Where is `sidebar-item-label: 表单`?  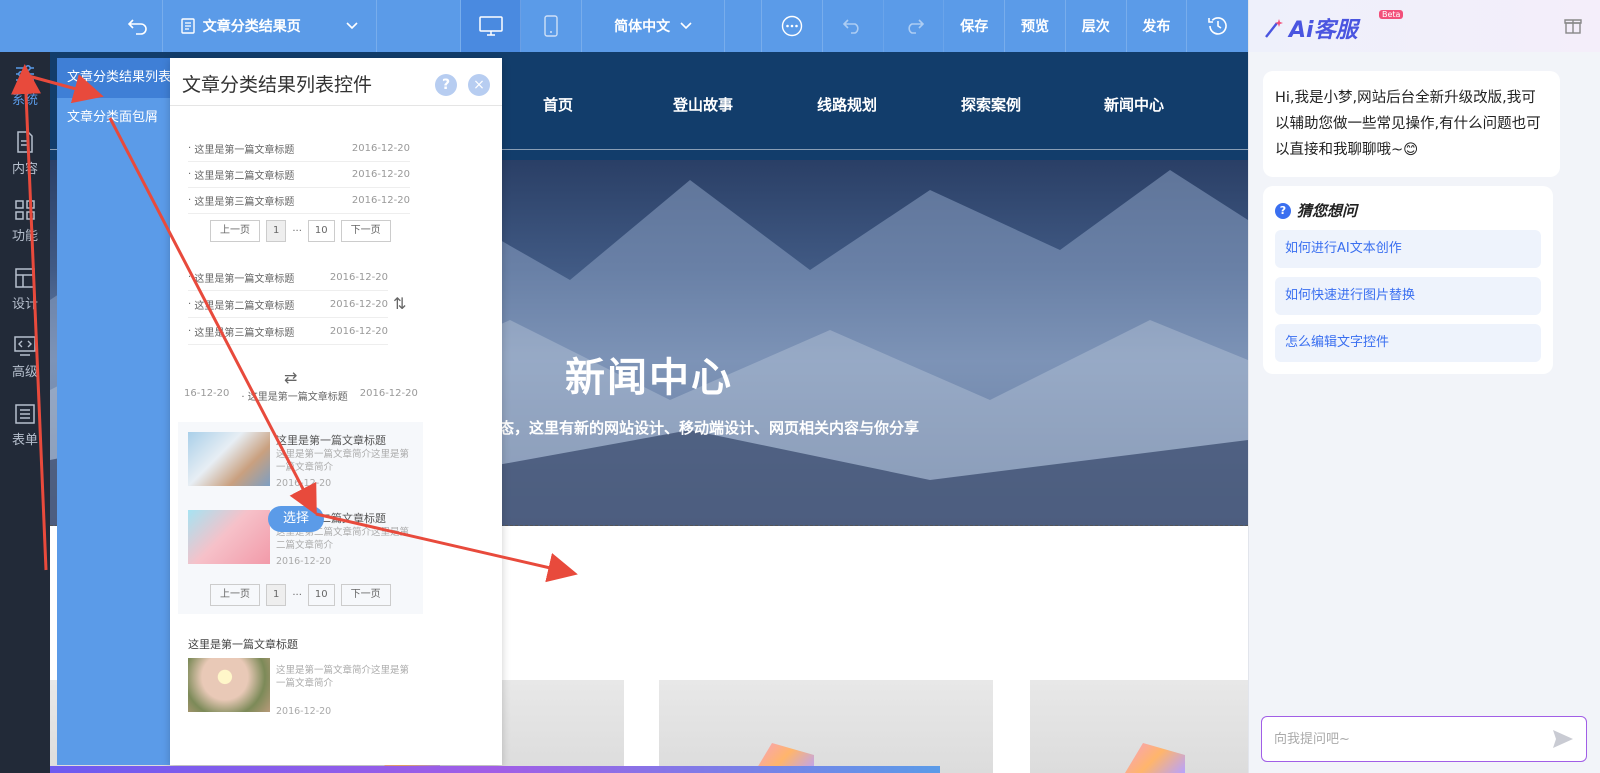 sidebar-item-label: 表单 is located at coordinates (24, 440).